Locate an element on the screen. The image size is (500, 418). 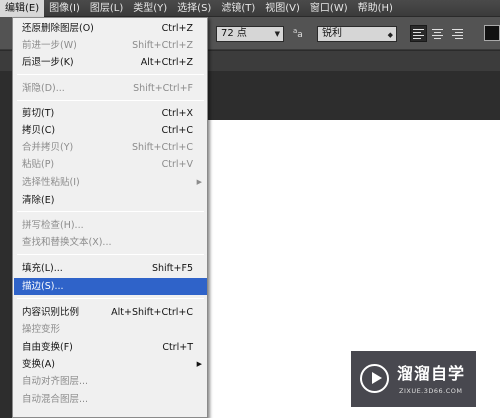
menu-item-step-backward: 后退一步(K) Alt+Ctrl+Z is located at coordinates (110, 62).